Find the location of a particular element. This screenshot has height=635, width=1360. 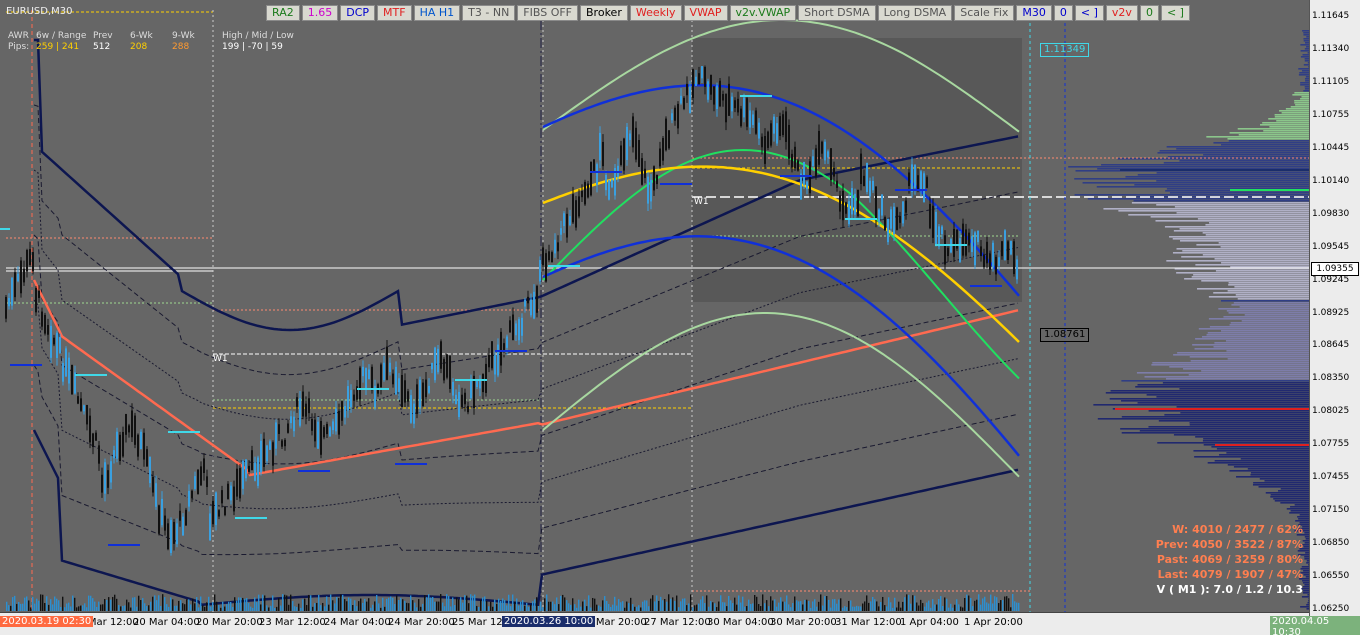

info-last: Last: 4079 / 1907 / 47% is located at coordinates (1230, 574).